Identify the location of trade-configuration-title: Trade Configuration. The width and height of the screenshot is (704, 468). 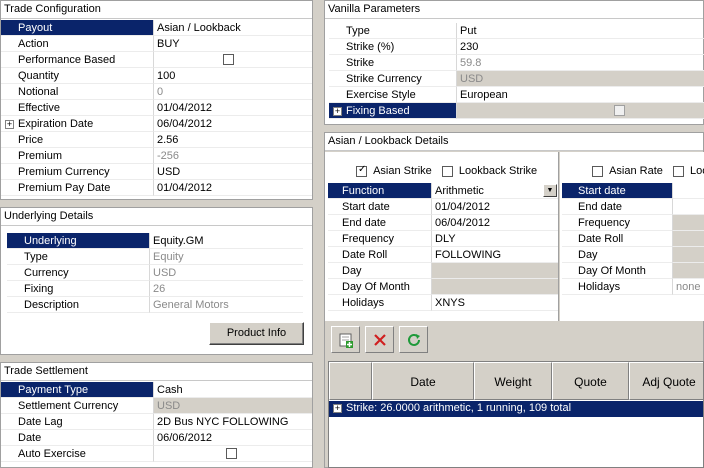
(156, 10).